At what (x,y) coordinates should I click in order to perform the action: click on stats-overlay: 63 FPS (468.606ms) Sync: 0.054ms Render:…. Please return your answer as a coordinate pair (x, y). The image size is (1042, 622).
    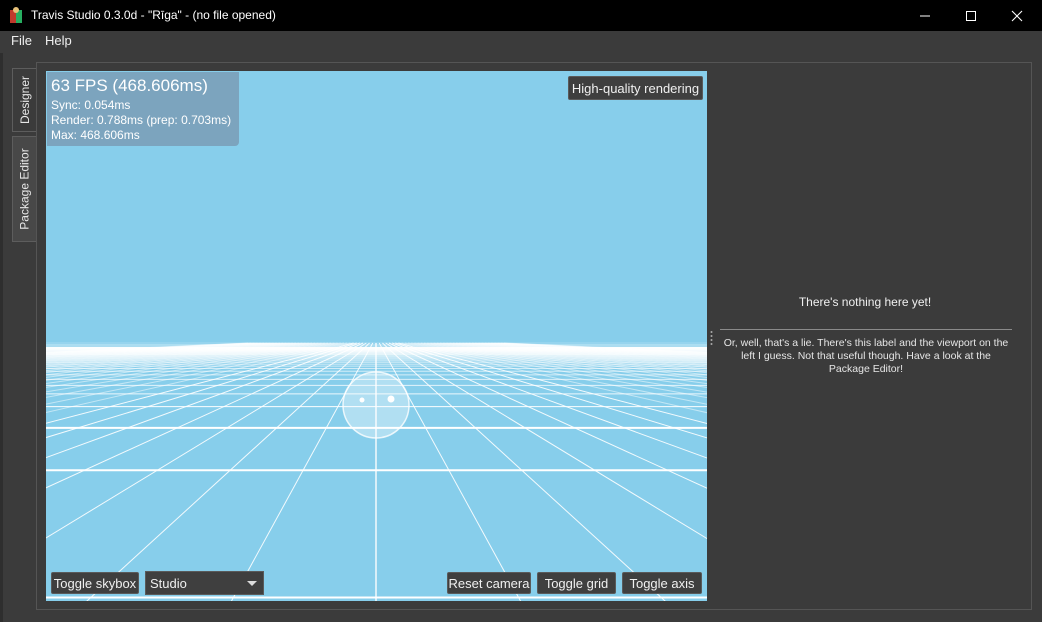
    Looking at the image, I should click on (143, 109).